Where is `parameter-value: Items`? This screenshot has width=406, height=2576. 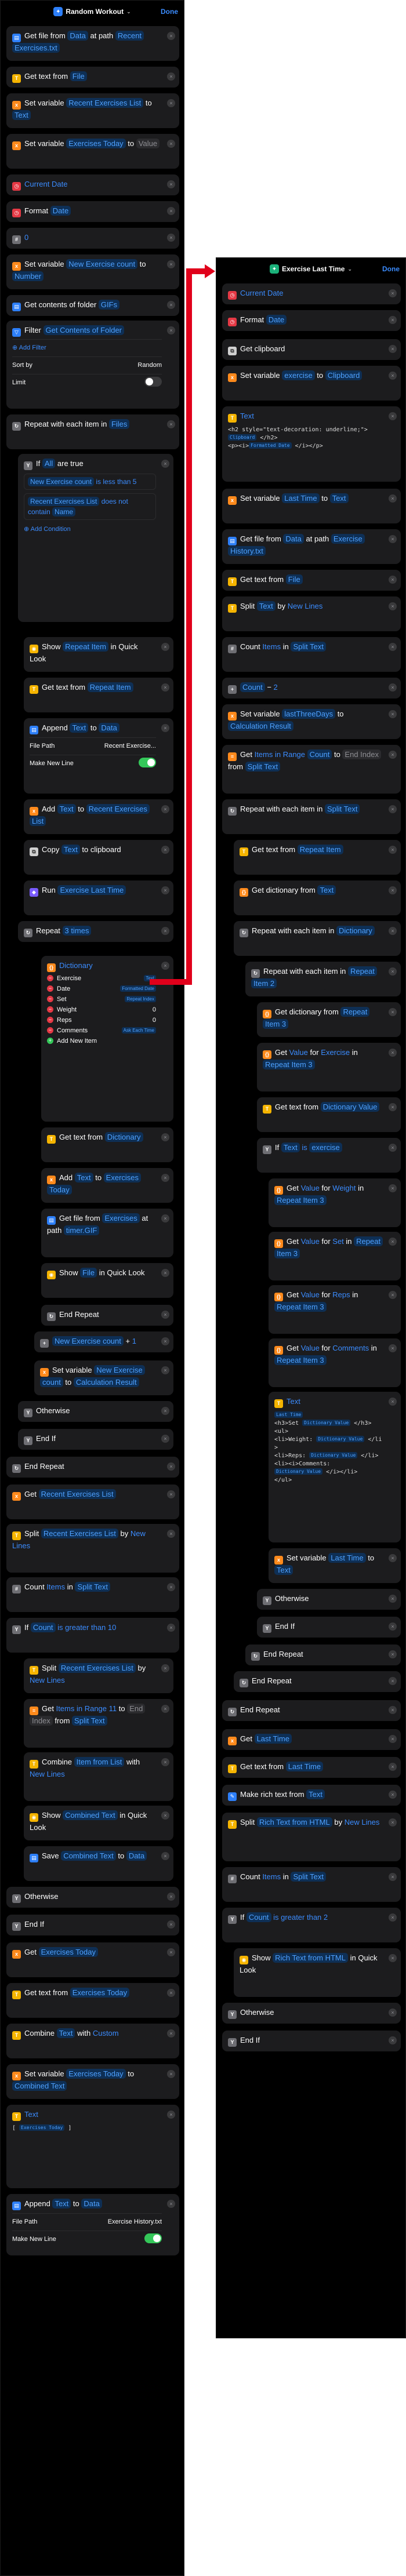
parameter-value: Items is located at coordinates (271, 646).